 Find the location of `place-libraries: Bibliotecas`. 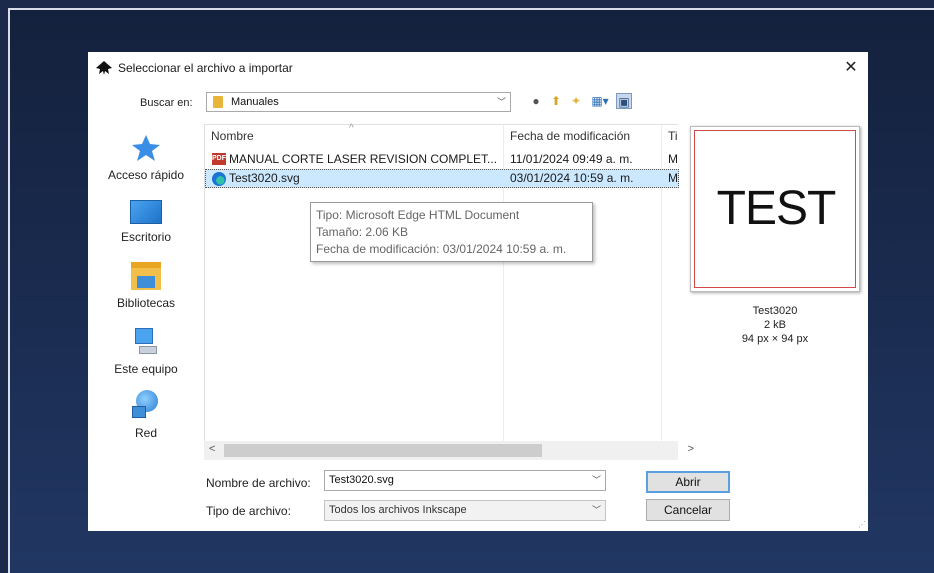

place-libraries: Bibliotecas is located at coordinates (146, 286).